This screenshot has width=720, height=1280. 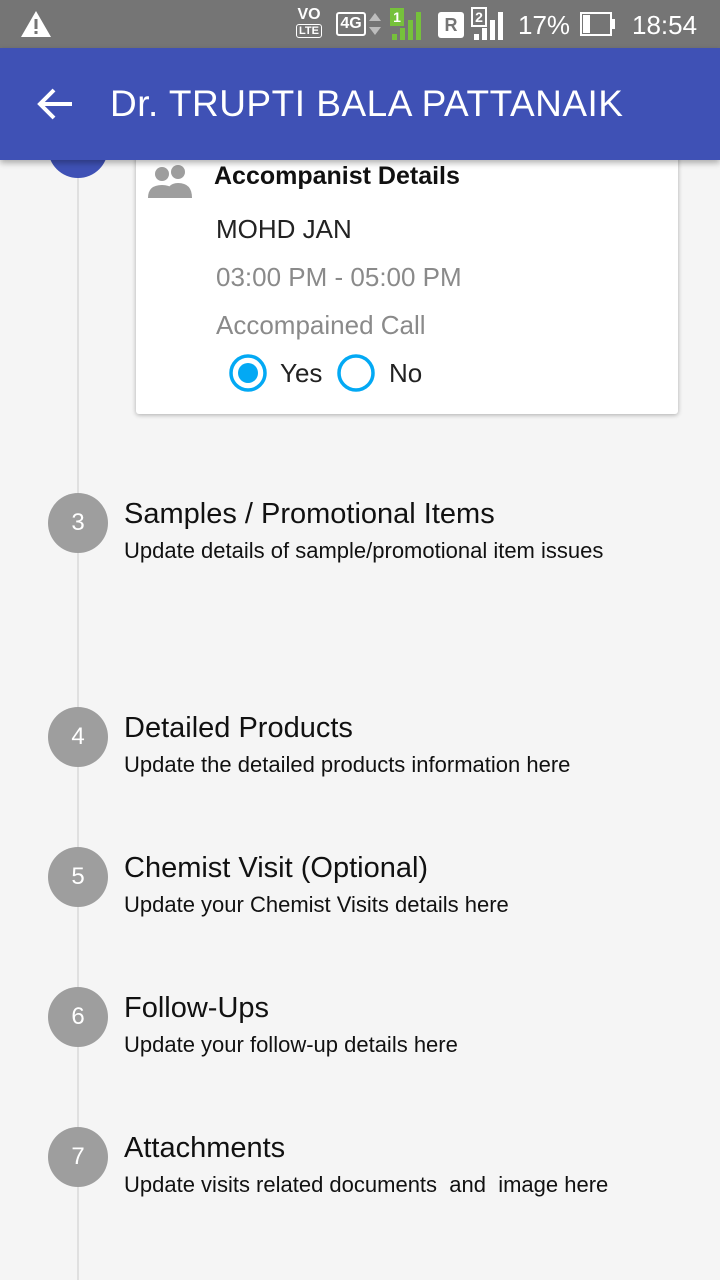 What do you see at coordinates (367, 103) in the screenshot?
I see `page-title: Dr. TRUPTI BALA PATTANAIK` at bounding box center [367, 103].